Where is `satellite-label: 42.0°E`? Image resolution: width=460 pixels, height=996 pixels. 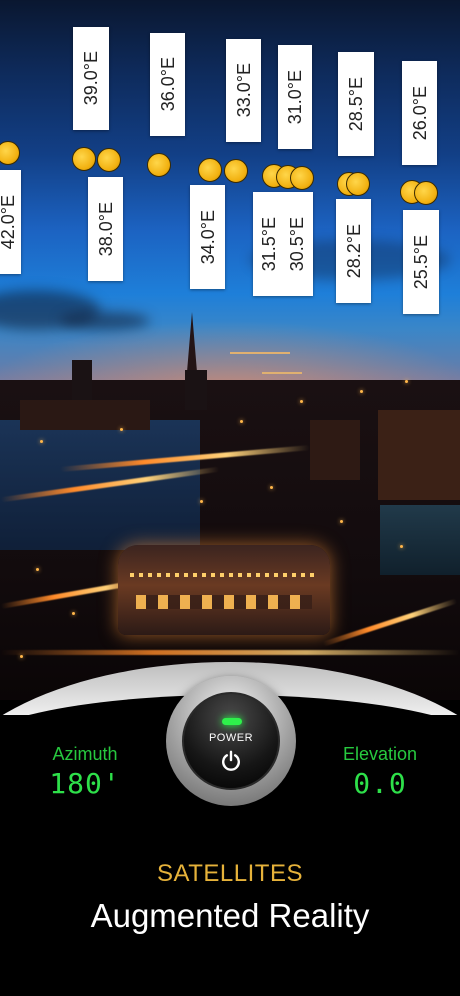 satellite-label: 42.0°E is located at coordinates (10, 222).